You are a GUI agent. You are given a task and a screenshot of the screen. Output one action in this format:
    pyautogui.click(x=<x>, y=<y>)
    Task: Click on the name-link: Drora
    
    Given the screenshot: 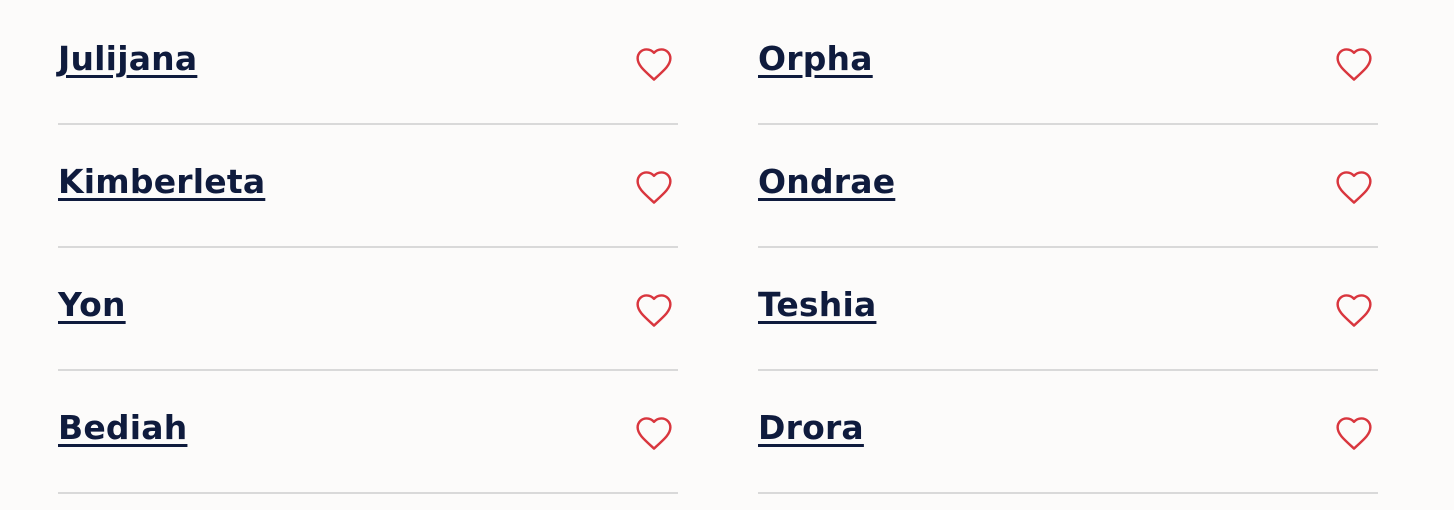 What is the action you would take?
    pyautogui.click(x=811, y=427)
    